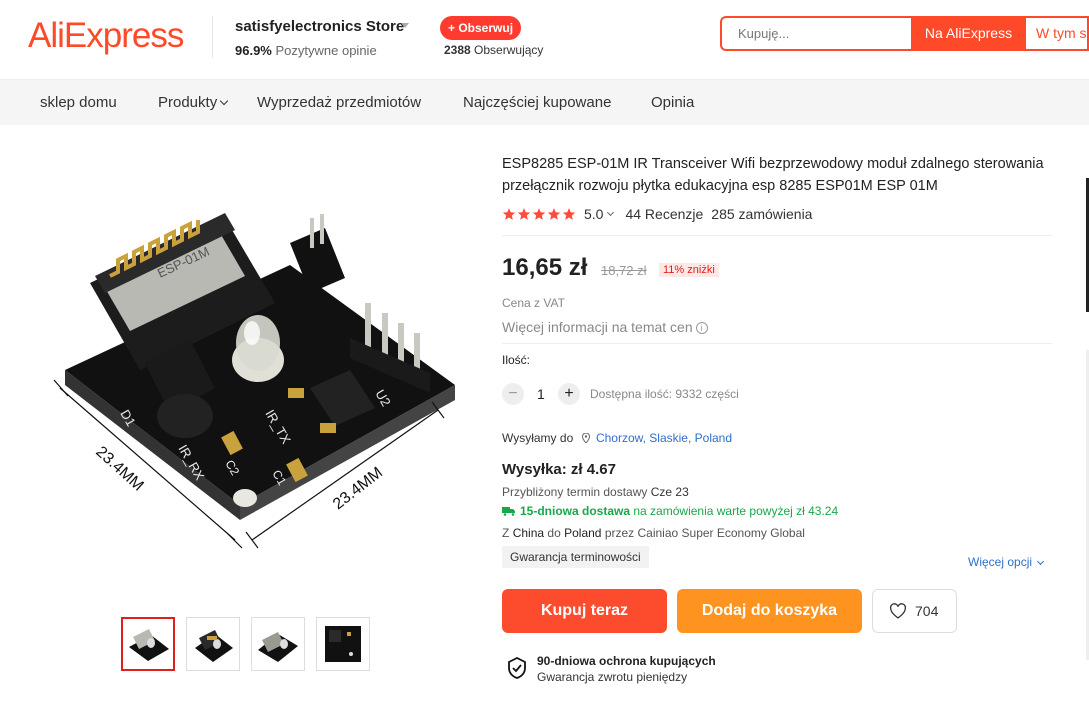  What do you see at coordinates (508, 511) in the screenshot?
I see `truck-icon` at bounding box center [508, 511].